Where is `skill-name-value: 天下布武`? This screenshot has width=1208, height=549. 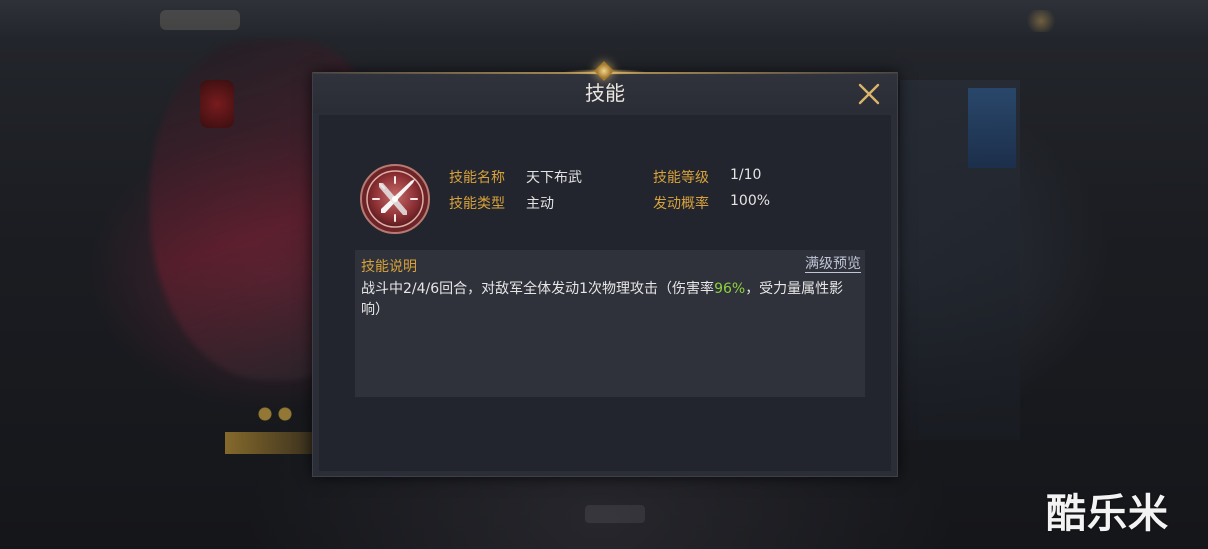 skill-name-value: 天下布武 is located at coordinates (554, 178).